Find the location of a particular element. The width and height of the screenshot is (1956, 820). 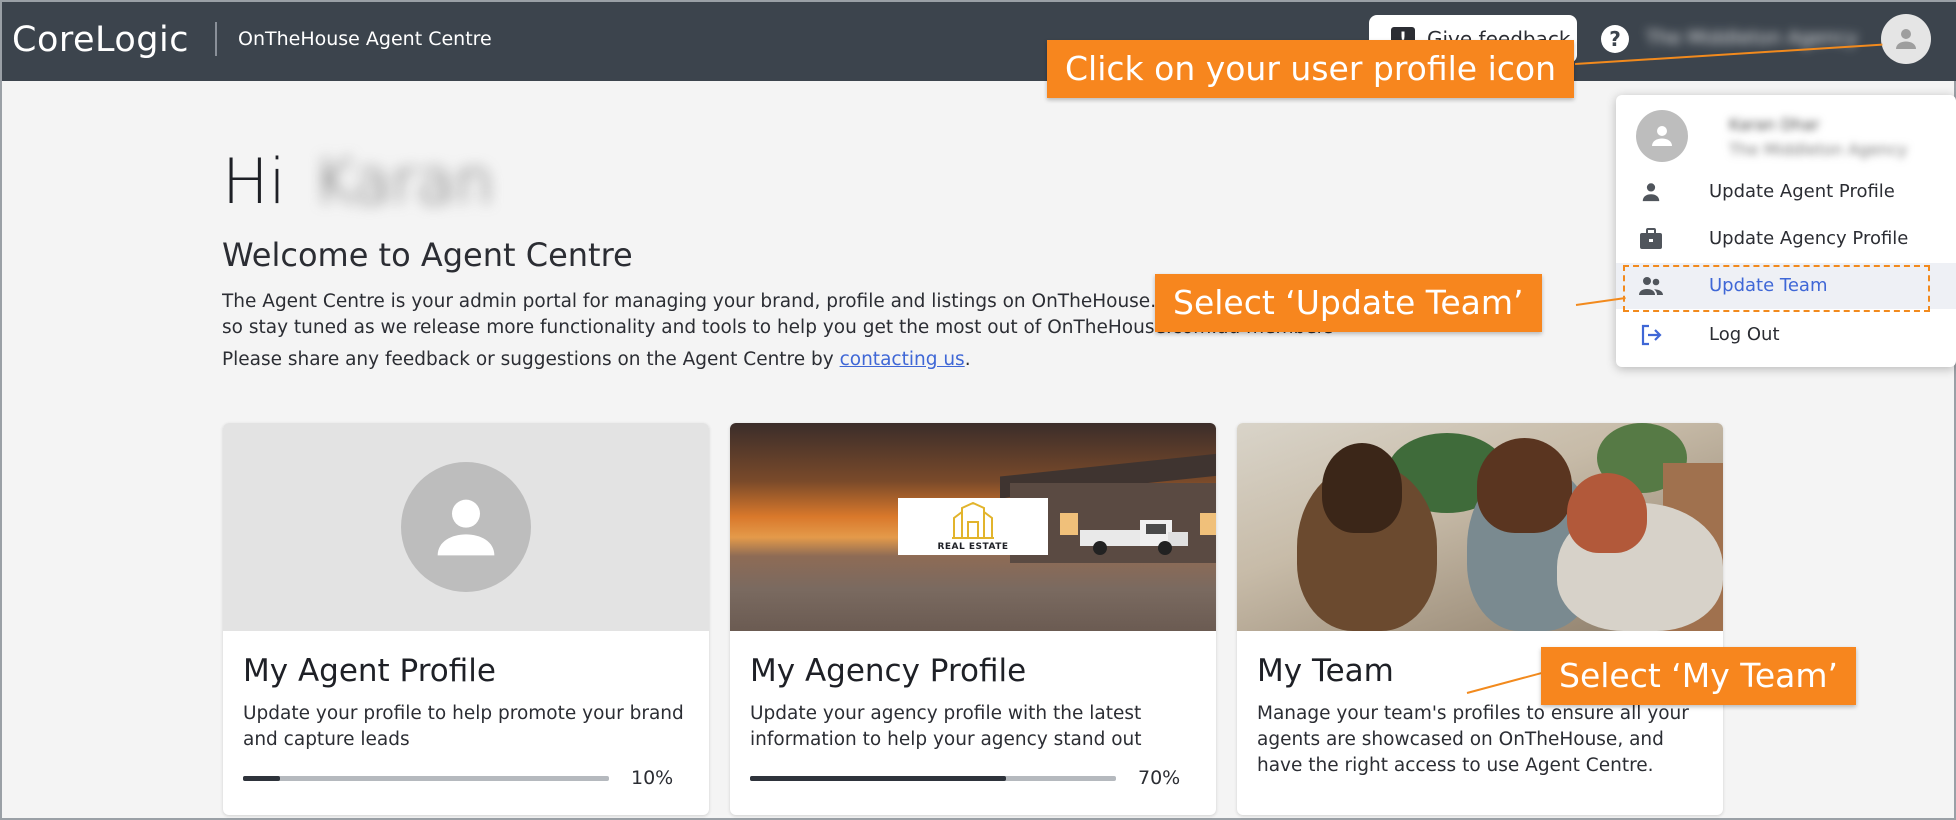

menu-item-update-agent-profile: Update Agent Profile is located at coordinates (1786, 192).